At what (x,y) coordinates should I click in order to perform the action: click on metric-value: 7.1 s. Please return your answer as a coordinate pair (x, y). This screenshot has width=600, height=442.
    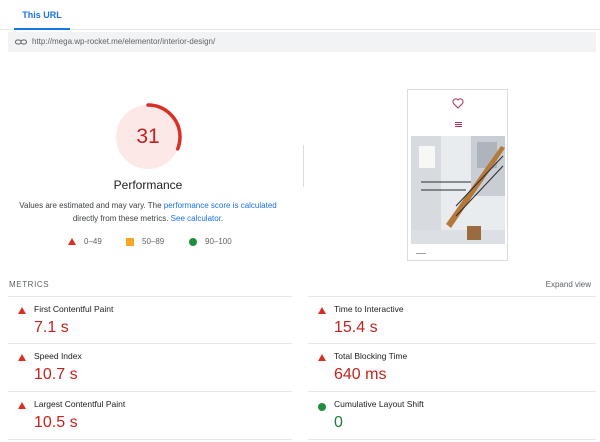
    Looking at the image, I should click on (51, 327).